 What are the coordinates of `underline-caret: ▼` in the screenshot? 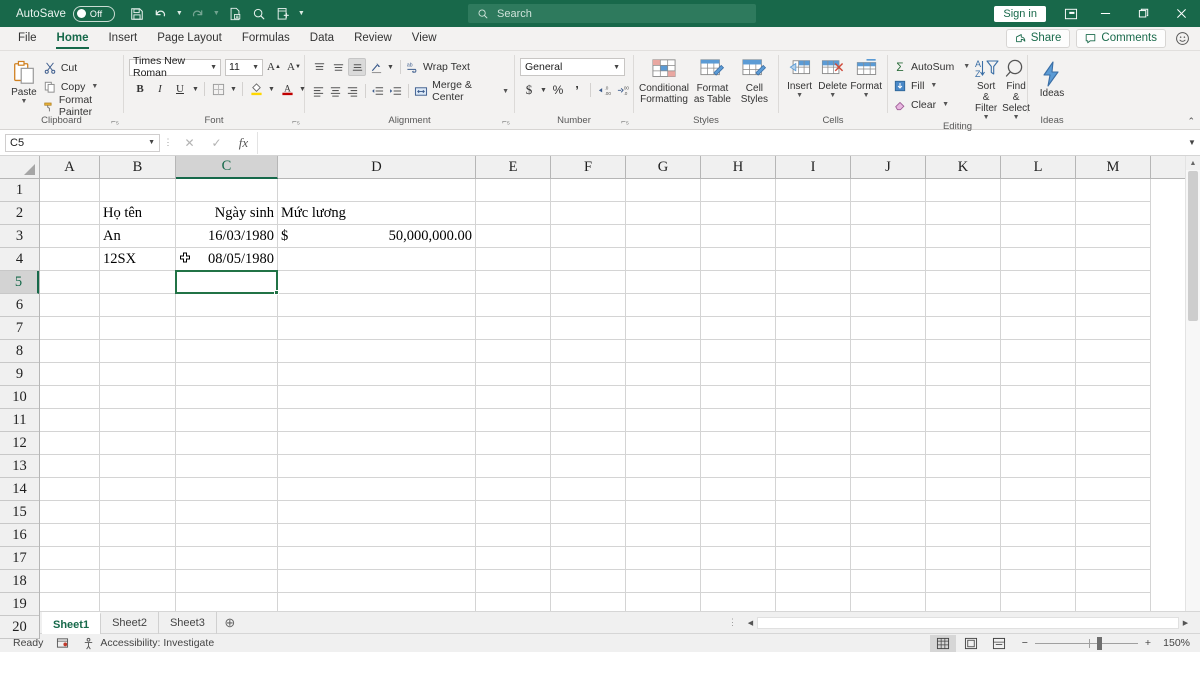 It's located at (195, 89).